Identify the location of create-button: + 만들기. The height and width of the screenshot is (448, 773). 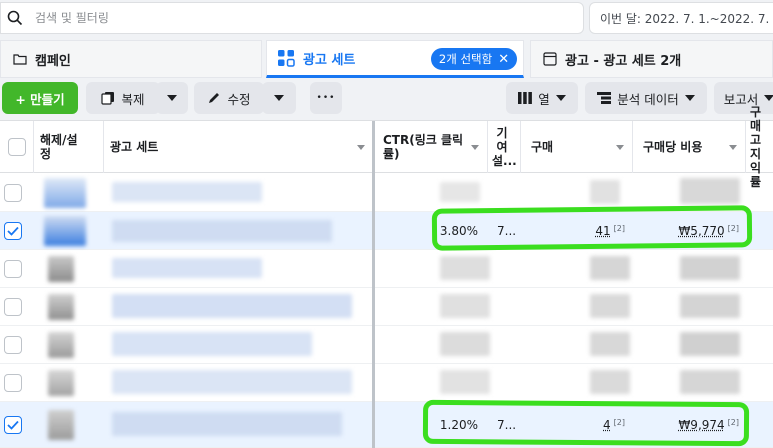
(40, 98).